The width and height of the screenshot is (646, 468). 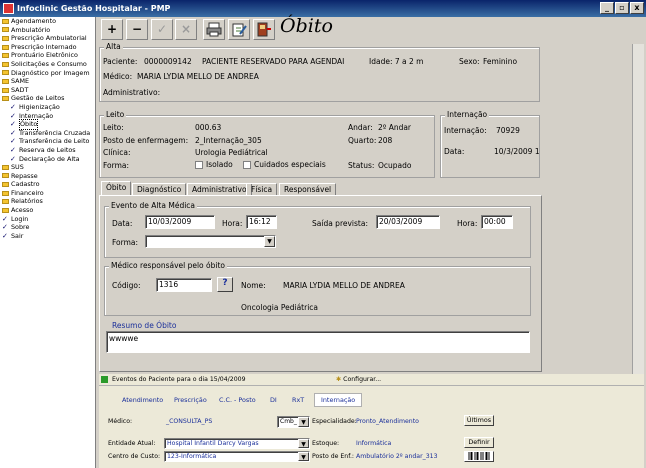 What do you see at coordinates (497, 222) in the screenshot?
I see `evento-hora2-input: 00:00` at bounding box center [497, 222].